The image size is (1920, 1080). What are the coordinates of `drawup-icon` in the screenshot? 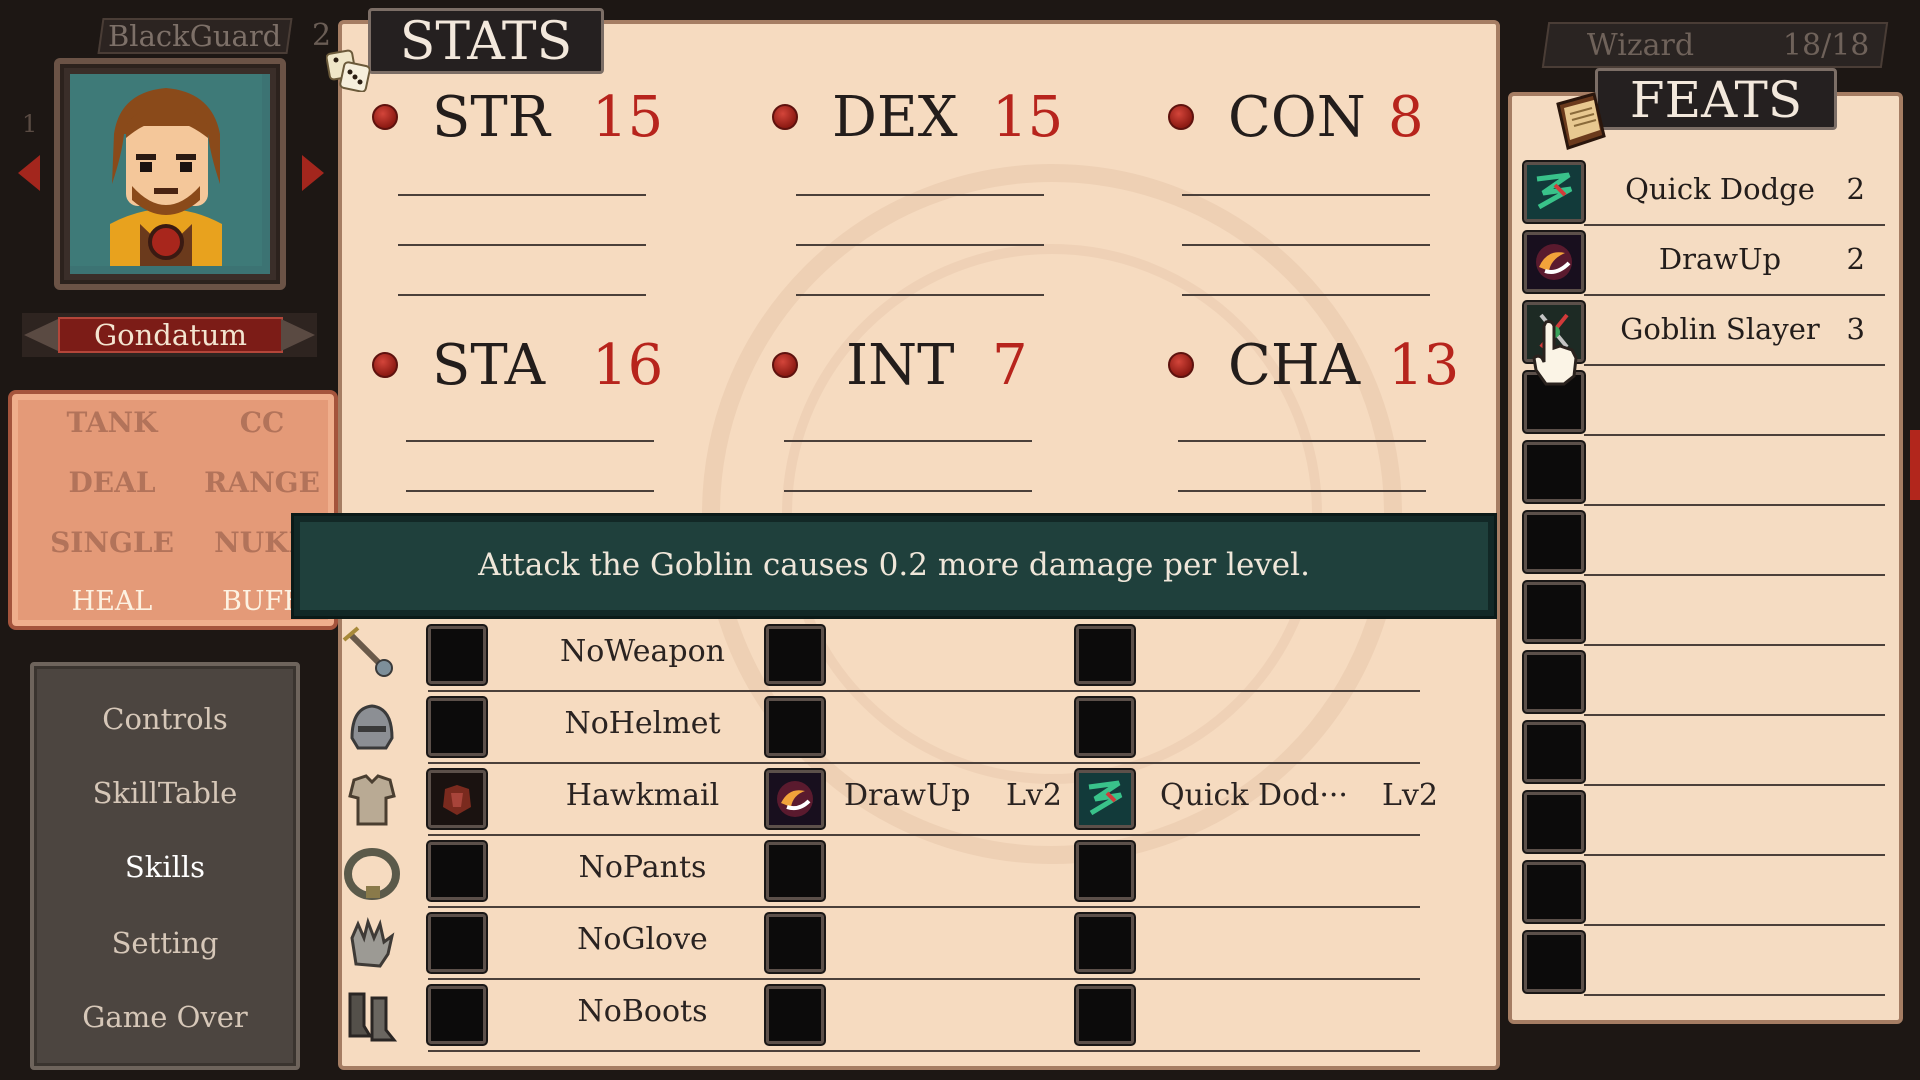 It's located at (1554, 262).